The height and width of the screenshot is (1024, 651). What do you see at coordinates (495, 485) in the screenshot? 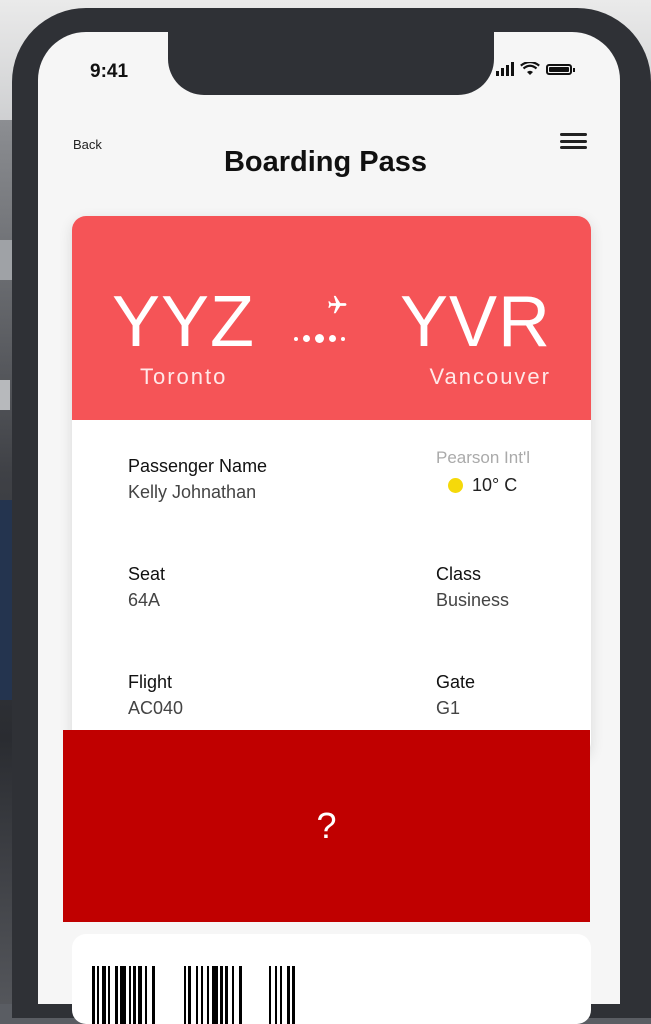
I see `temperature: 10° C` at bounding box center [495, 485].